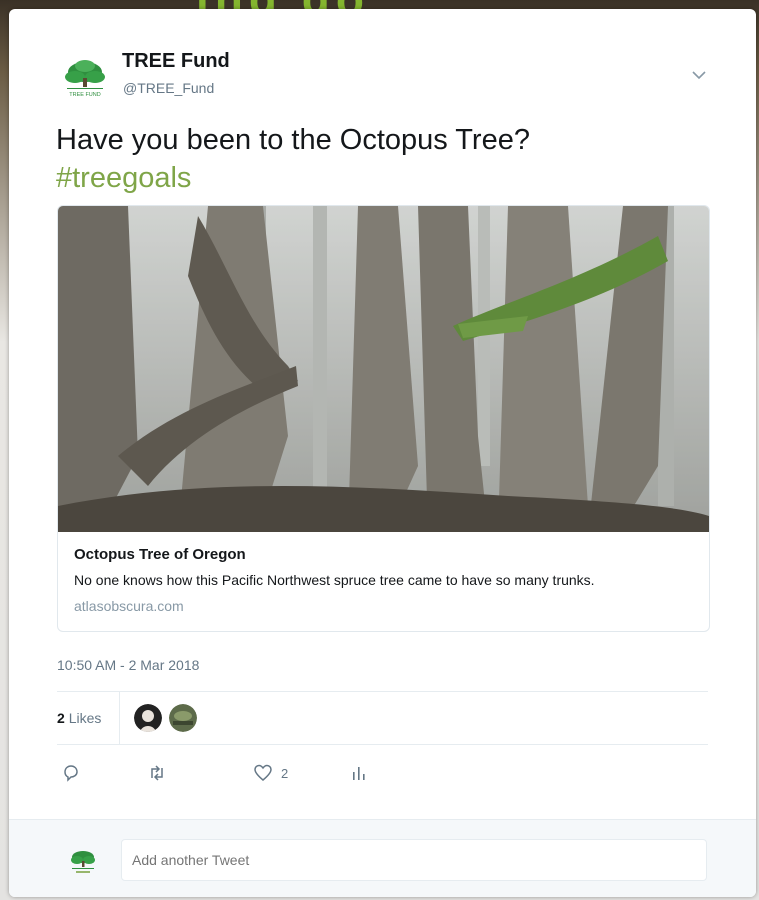  What do you see at coordinates (285, 773) in the screenshot?
I see `like-count: 2` at bounding box center [285, 773].